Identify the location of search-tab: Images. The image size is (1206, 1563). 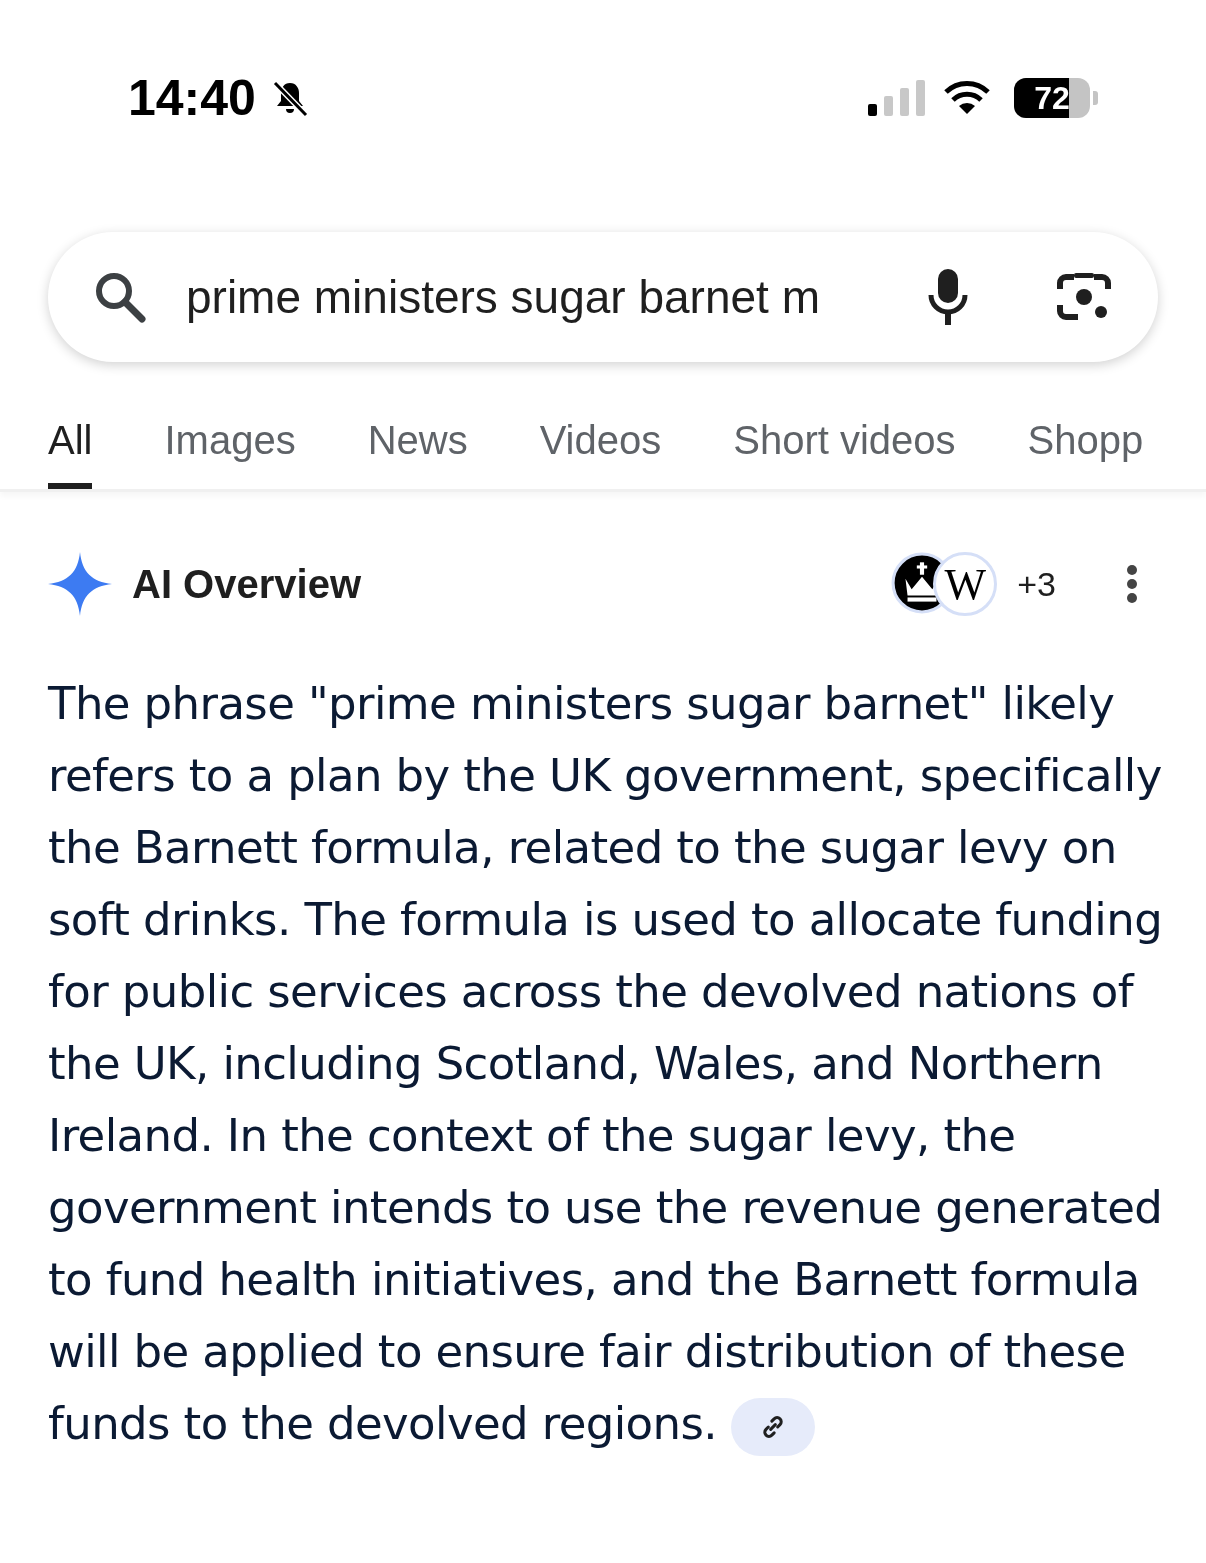
(230, 449).